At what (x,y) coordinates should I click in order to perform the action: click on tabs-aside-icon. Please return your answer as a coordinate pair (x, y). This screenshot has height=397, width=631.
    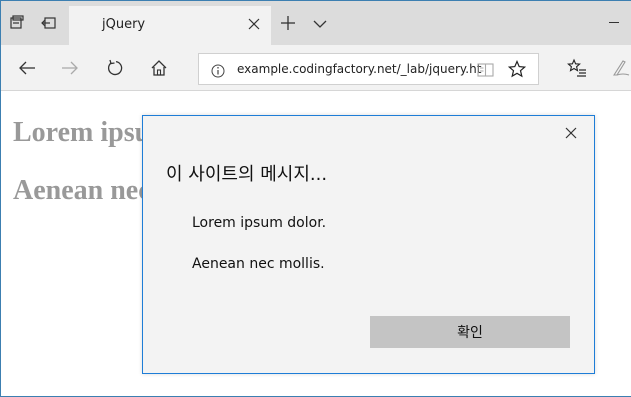
    Looking at the image, I should click on (17, 23).